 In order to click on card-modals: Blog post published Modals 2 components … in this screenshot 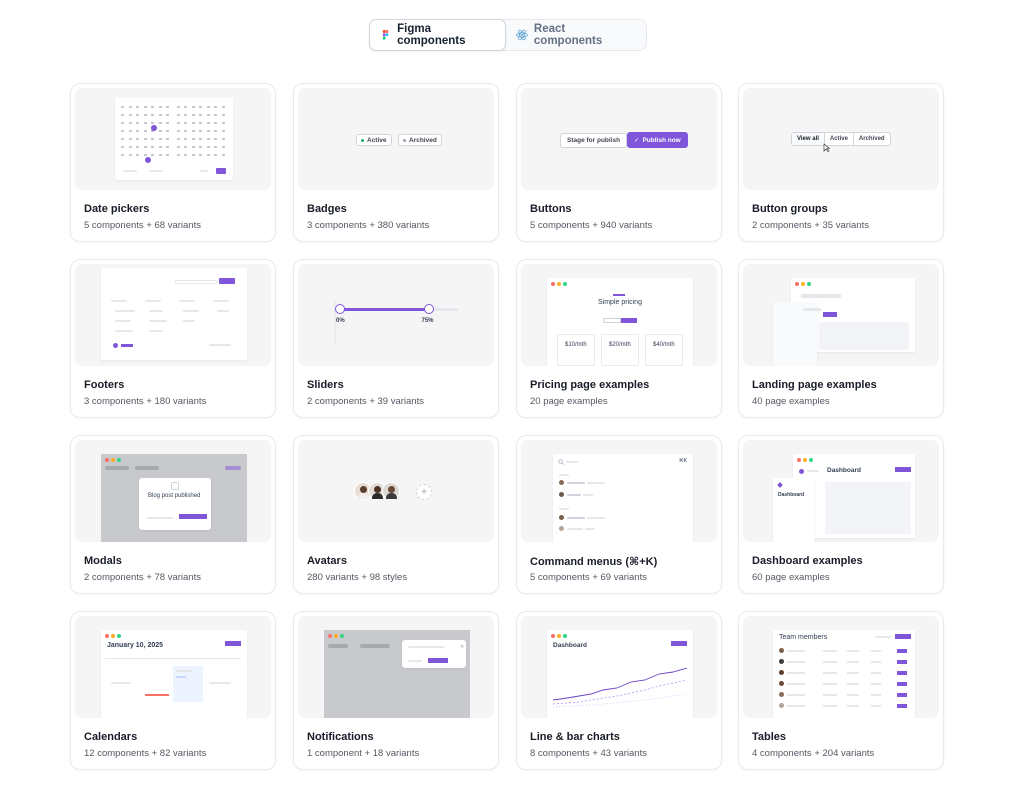, I will do `click(173, 514)`.